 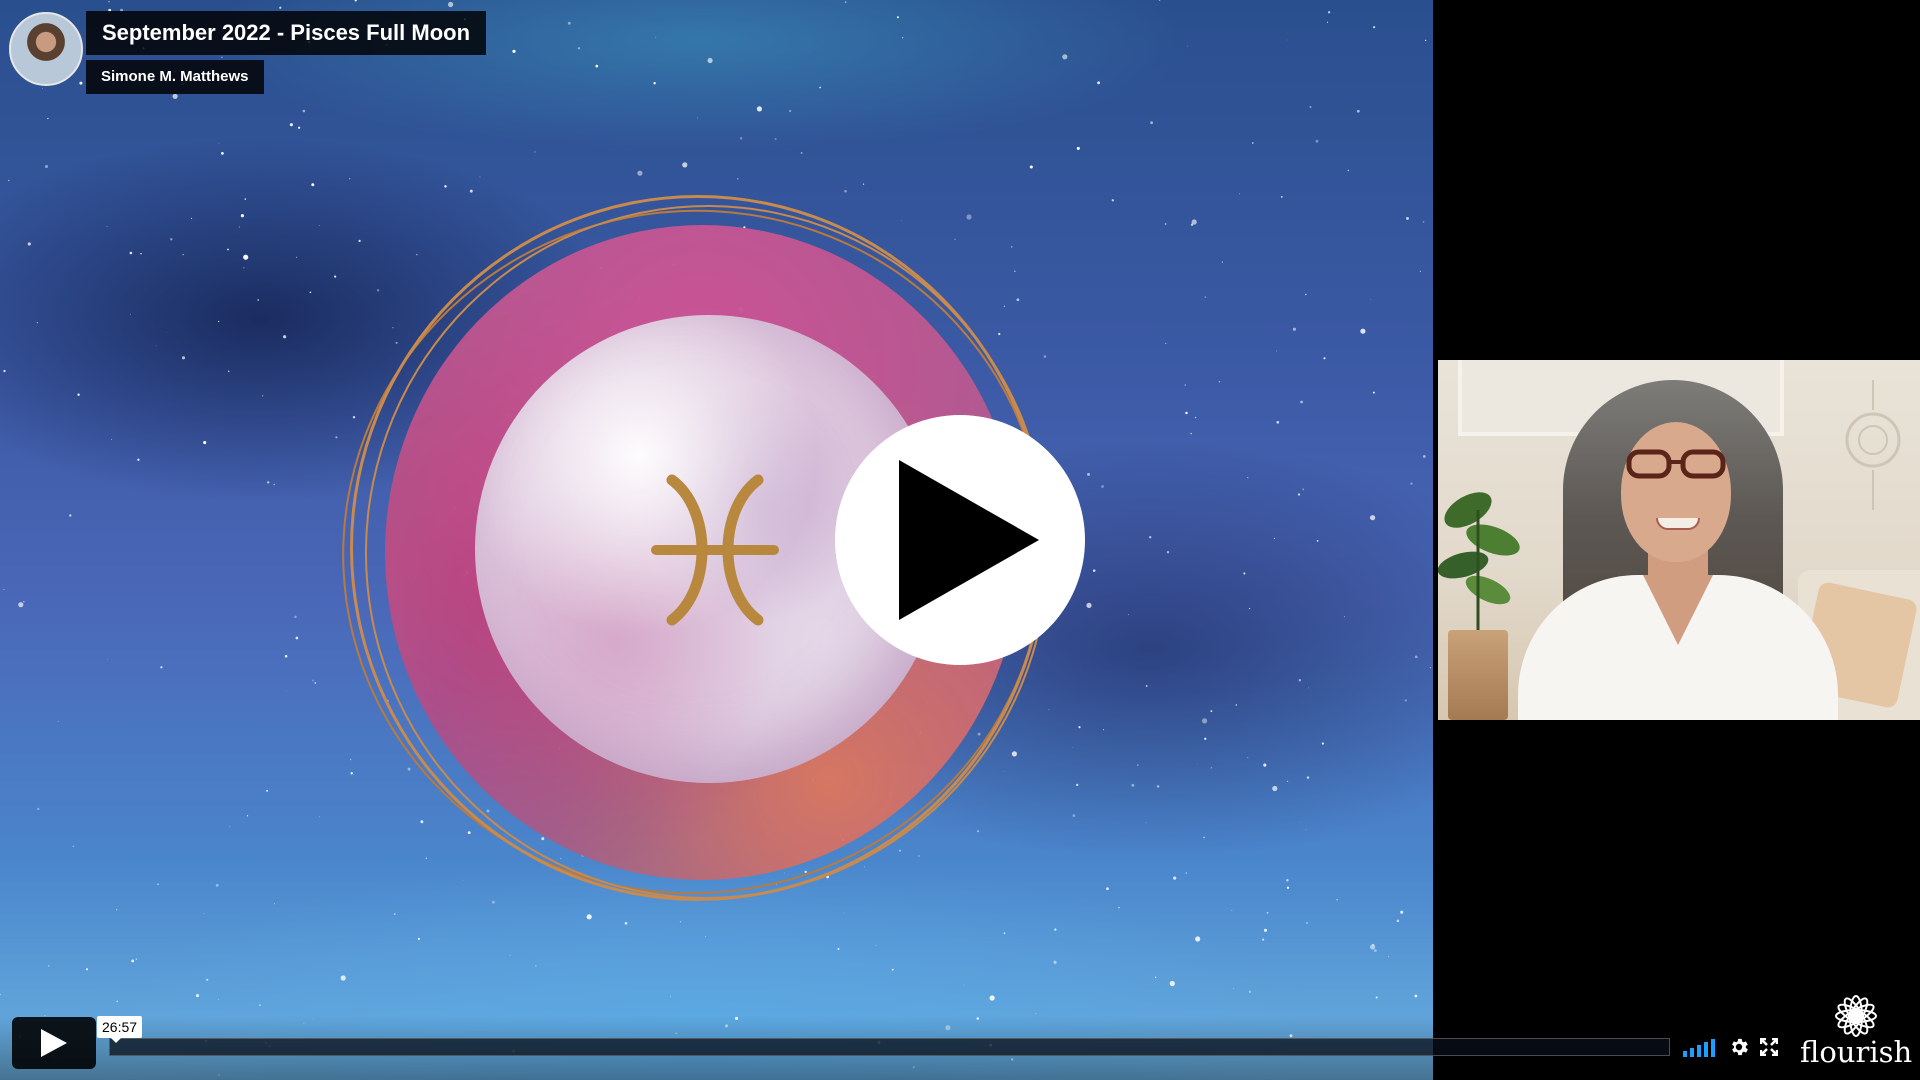 I want to click on play-button, so click(x=54, y=1043).